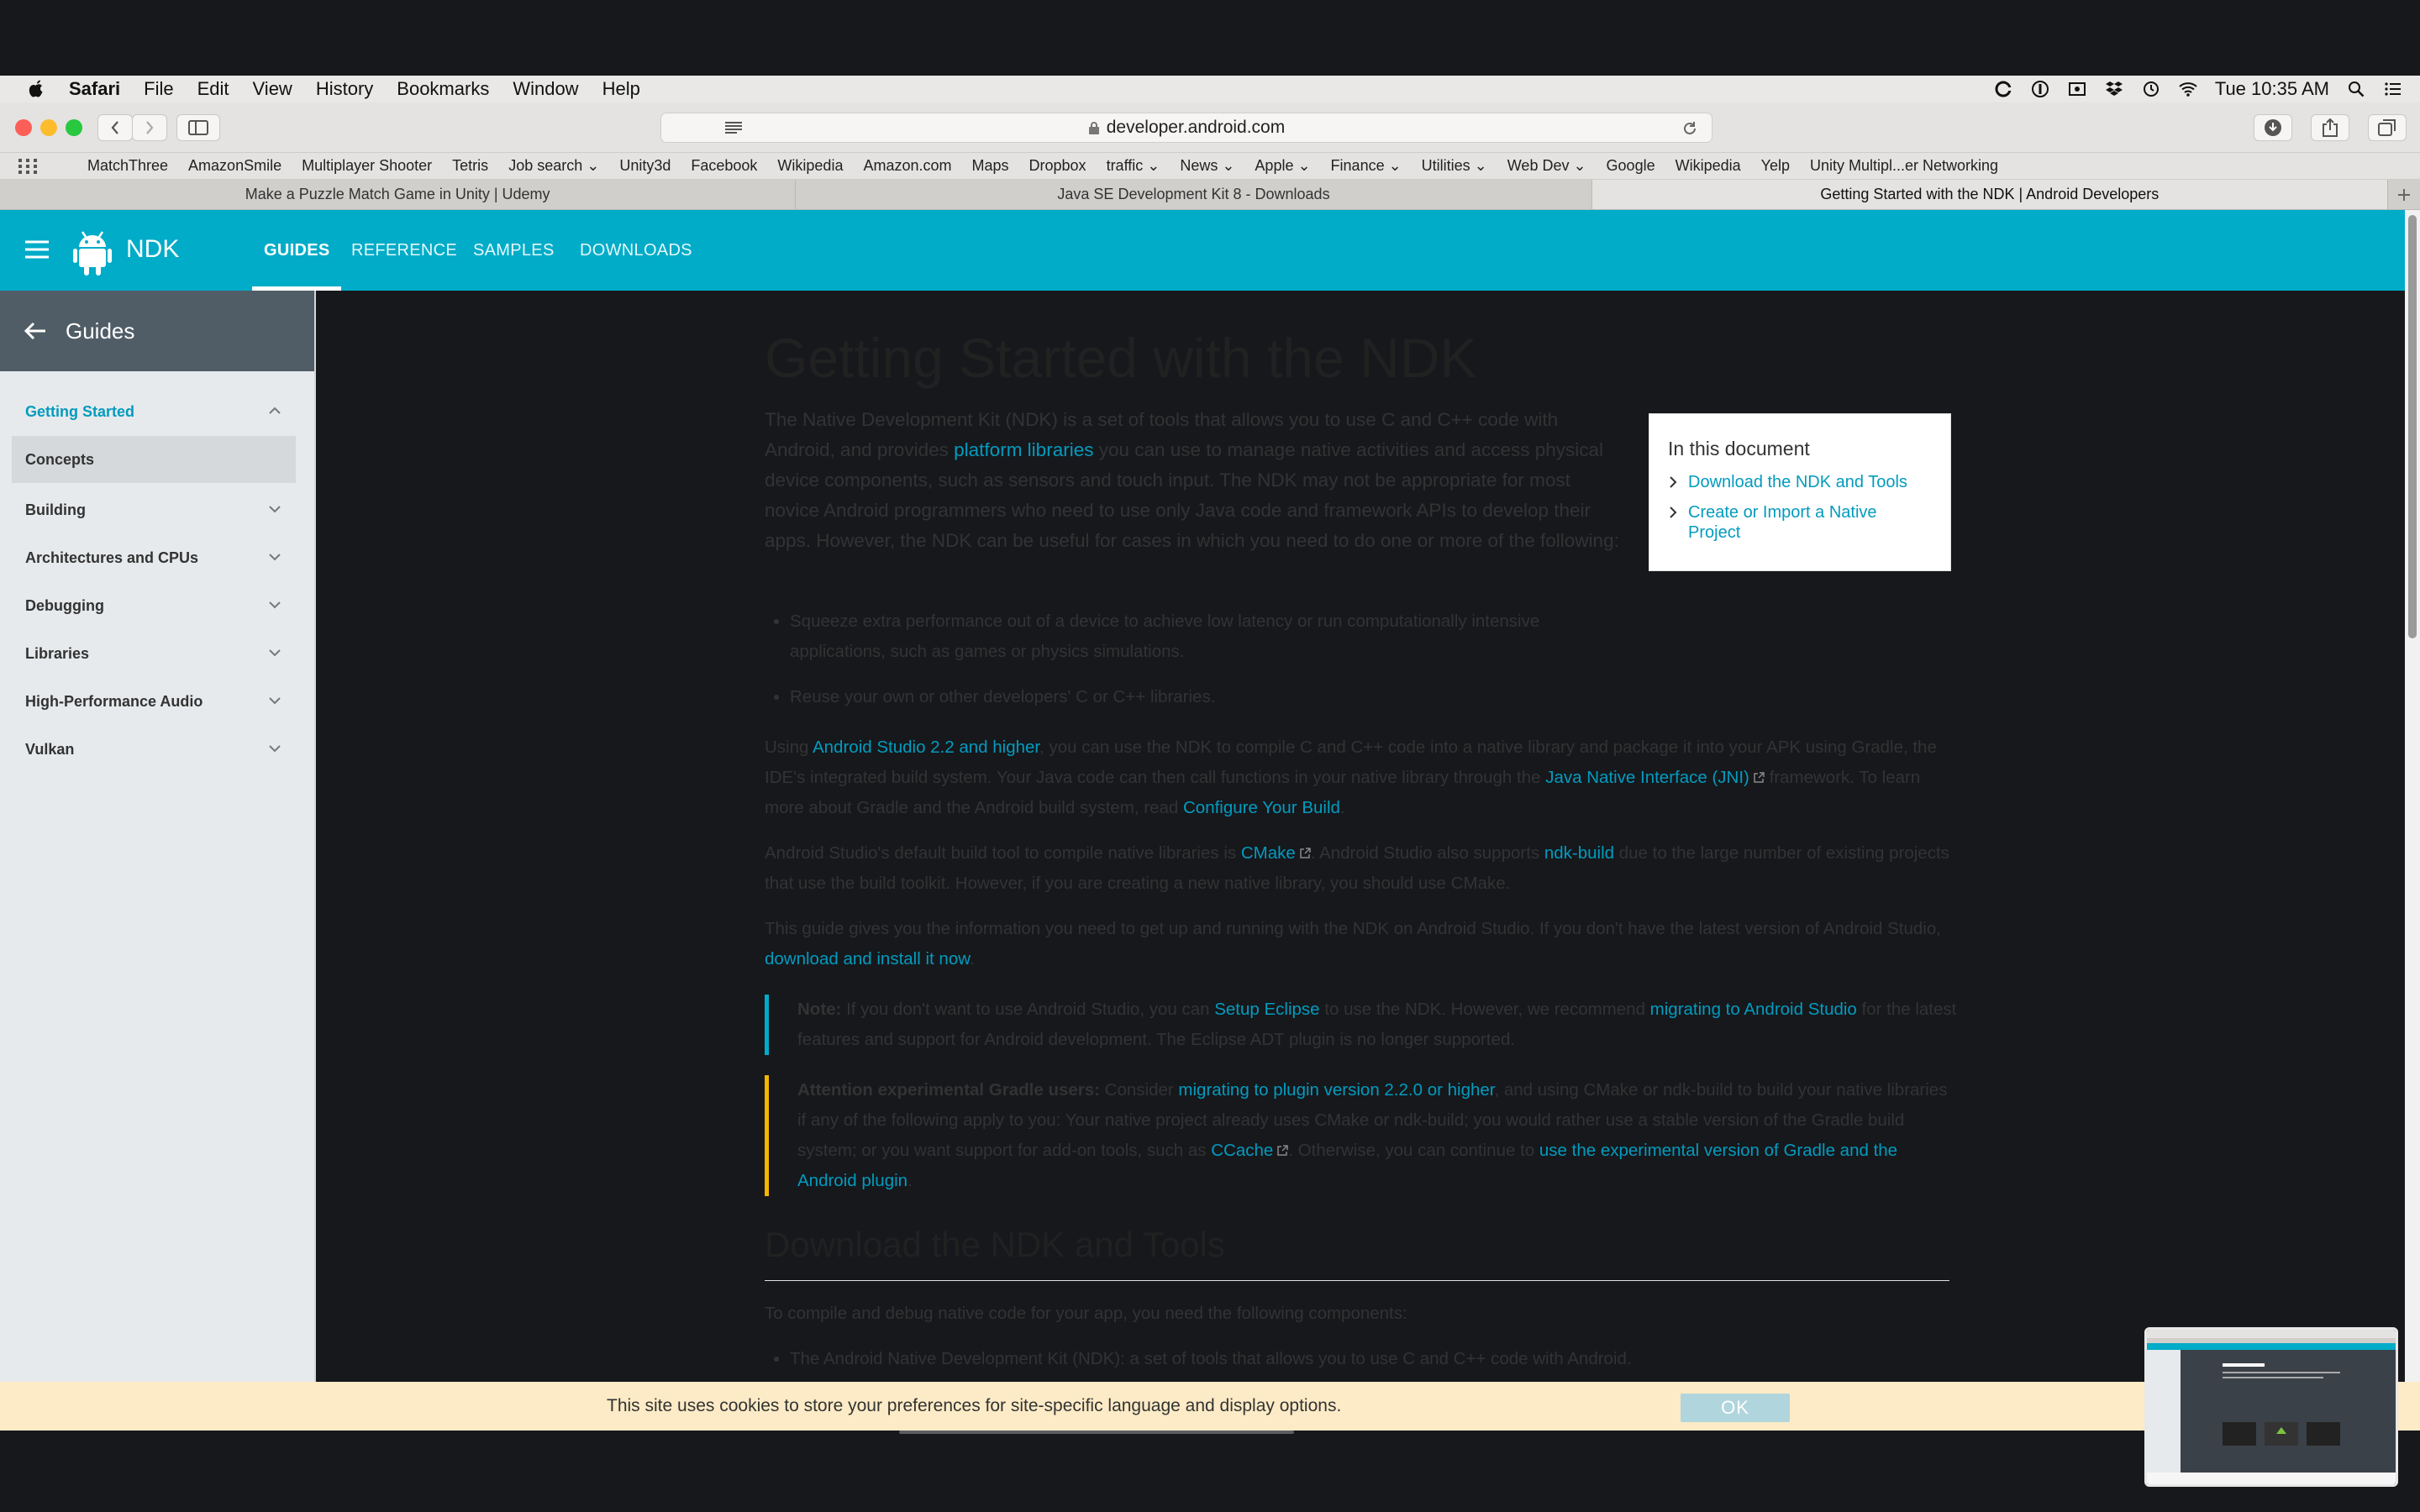 Image resolution: width=2420 pixels, height=1512 pixels. I want to click on bookmark-item: Unity3d, so click(645, 166).